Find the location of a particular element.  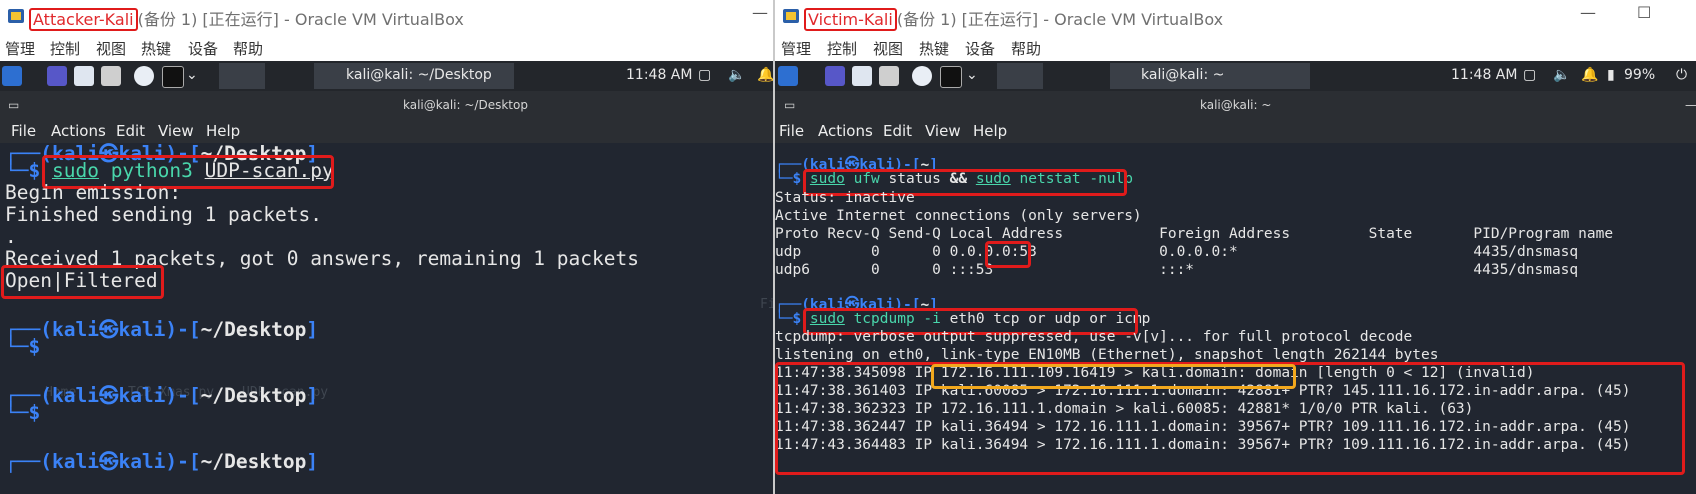

output-line: . is located at coordinates (11, 236).